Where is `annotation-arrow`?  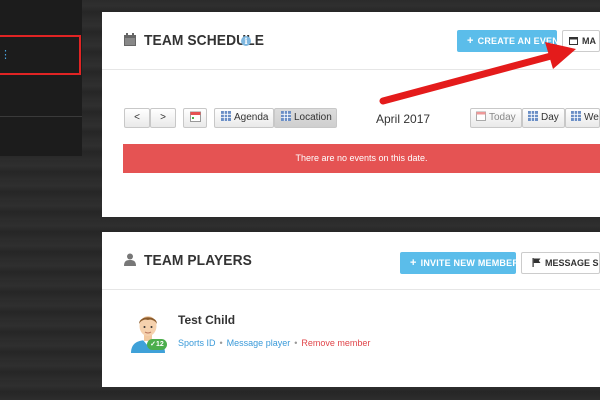 annotation-arrow is located at coordinates (477, 73).